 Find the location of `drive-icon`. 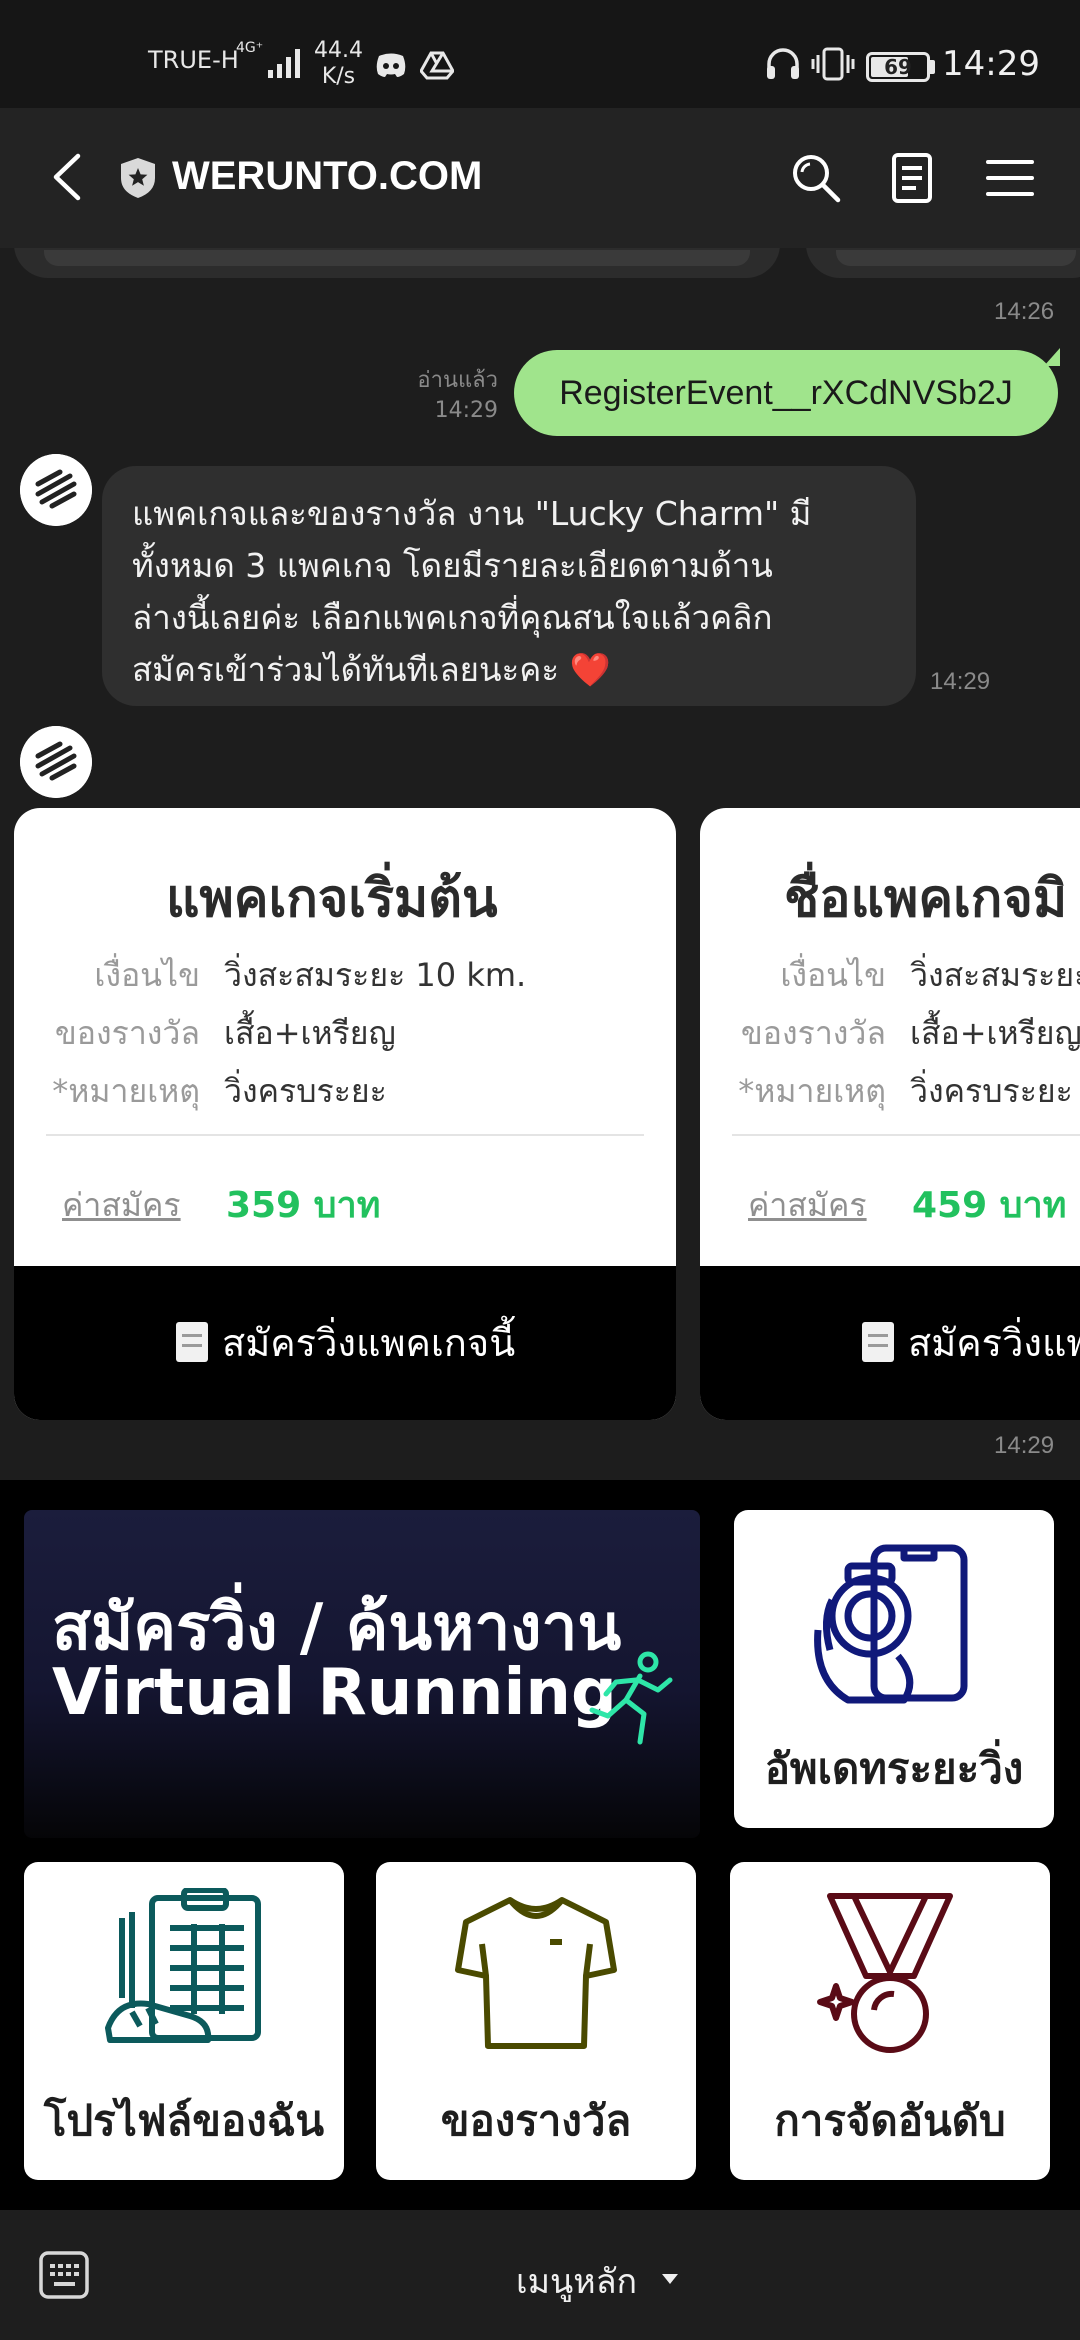

drive-icon is located at coordinates (437, 65).